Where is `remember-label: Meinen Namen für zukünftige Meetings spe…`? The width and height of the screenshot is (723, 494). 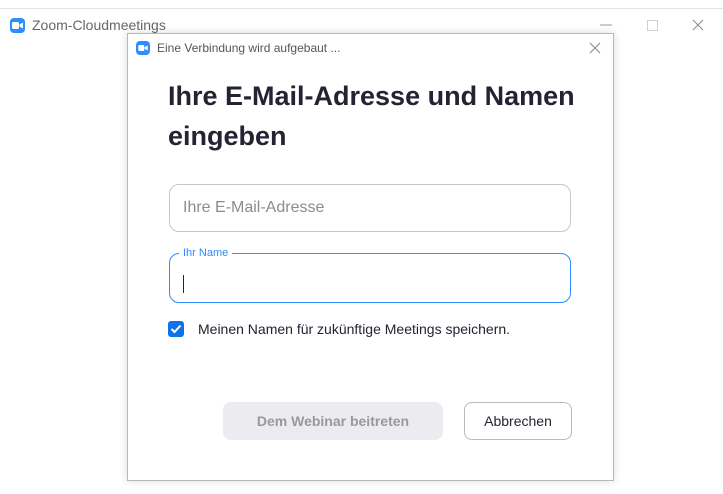 remember-label: Meinen Namen für zukünftige Meetings spe… is located at coordinates (354, 329).